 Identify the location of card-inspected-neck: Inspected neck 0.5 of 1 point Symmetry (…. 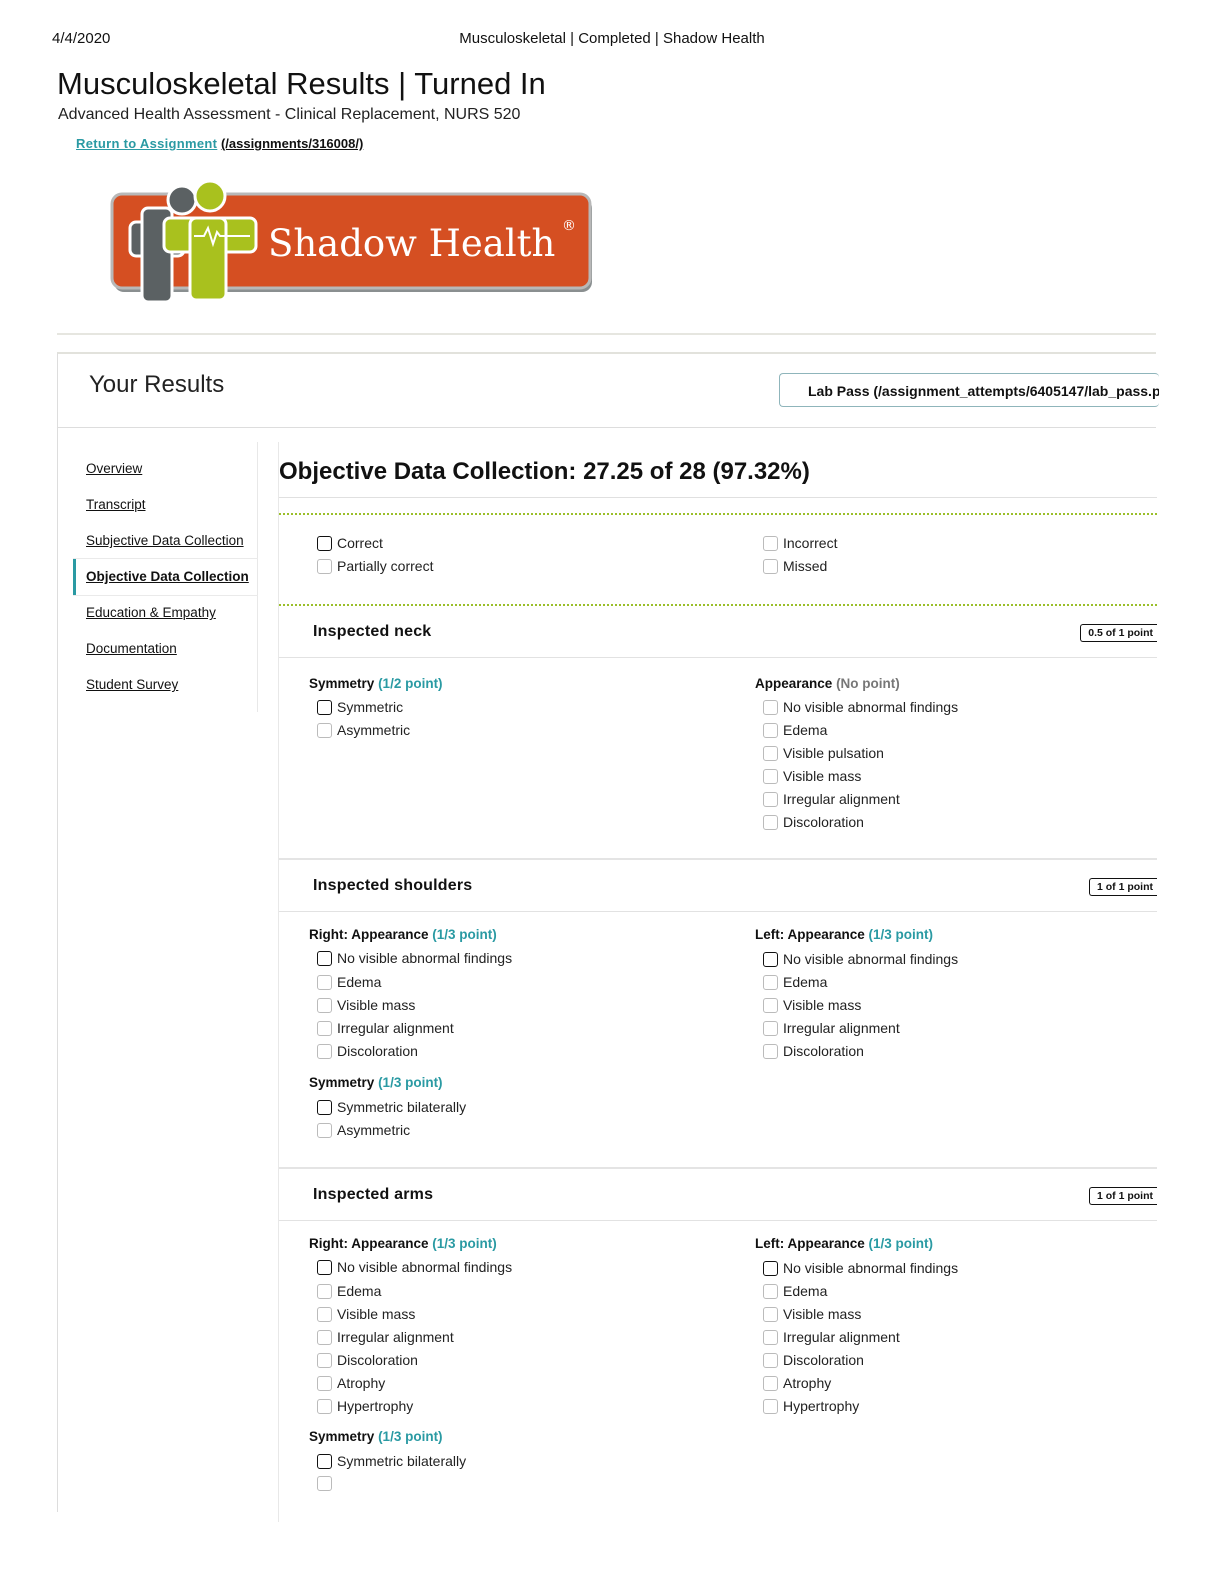
(718, 733).